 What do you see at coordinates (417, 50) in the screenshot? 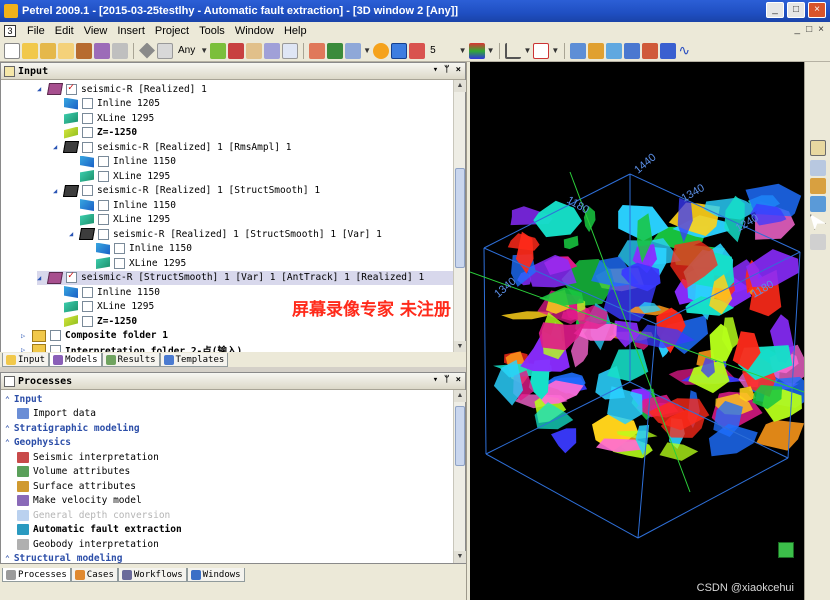
I see `stack-icon` at bounding box center [417, 50].